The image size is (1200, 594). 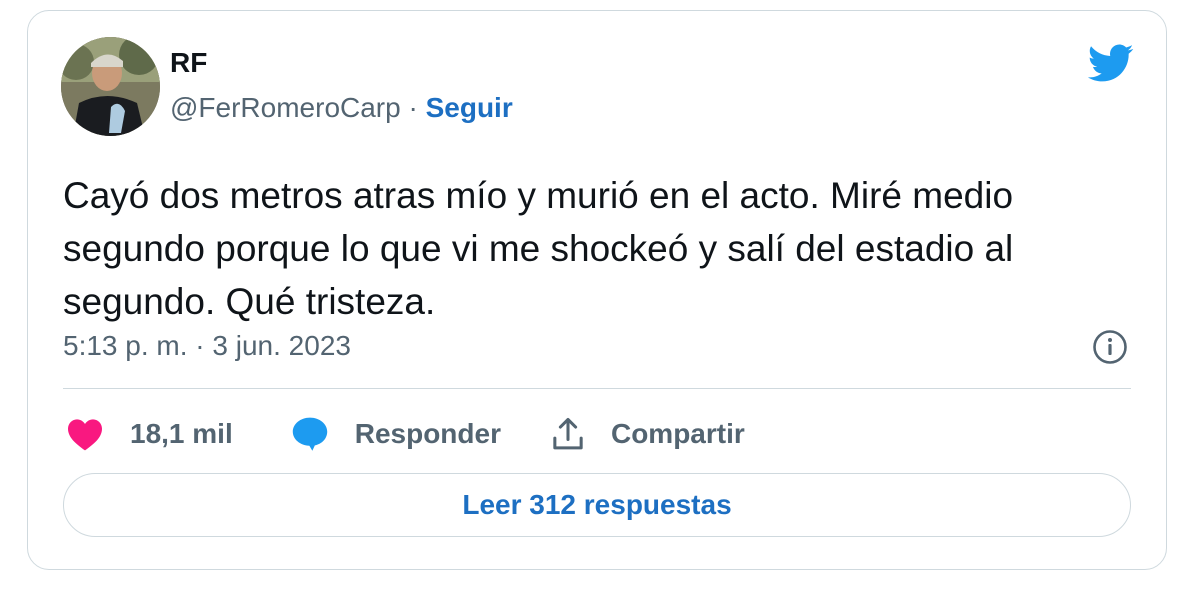 What do you see at coordinates (597, 505) in the screenshot?
I see `read-replies-button: Leer 312 respuestas` at bounding box center [597, 505].